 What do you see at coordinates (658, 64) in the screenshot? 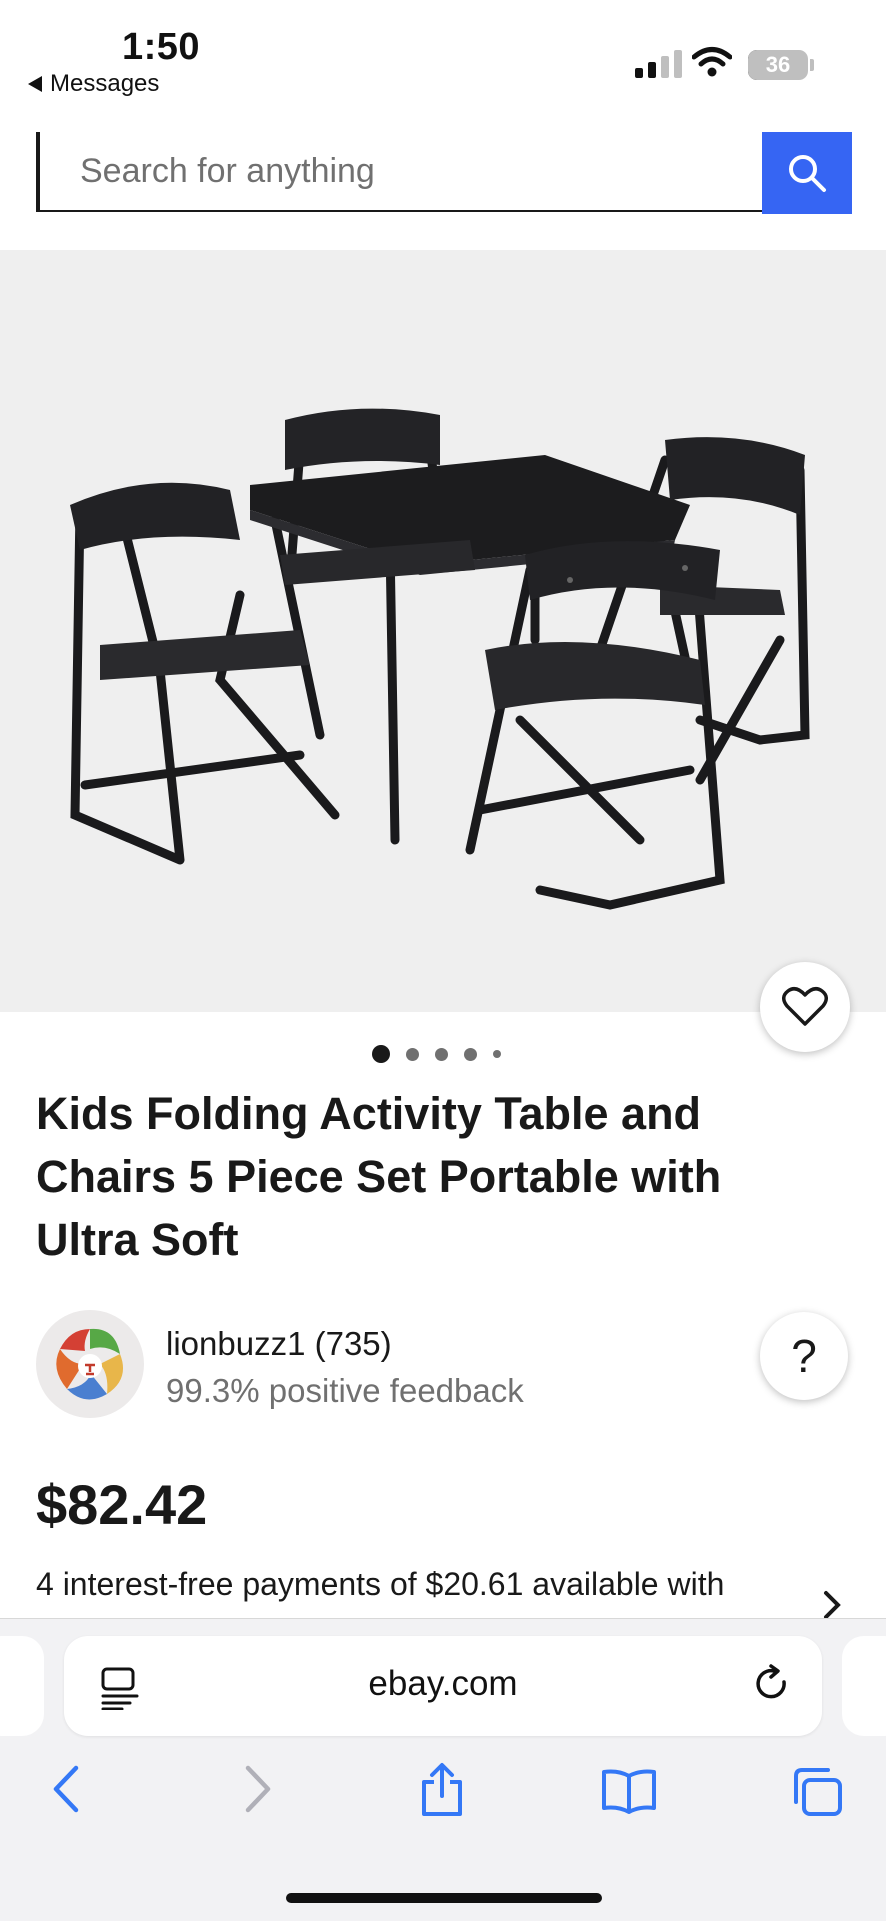
I see `cellular-signal-icon` at bounding box center [658, 64].